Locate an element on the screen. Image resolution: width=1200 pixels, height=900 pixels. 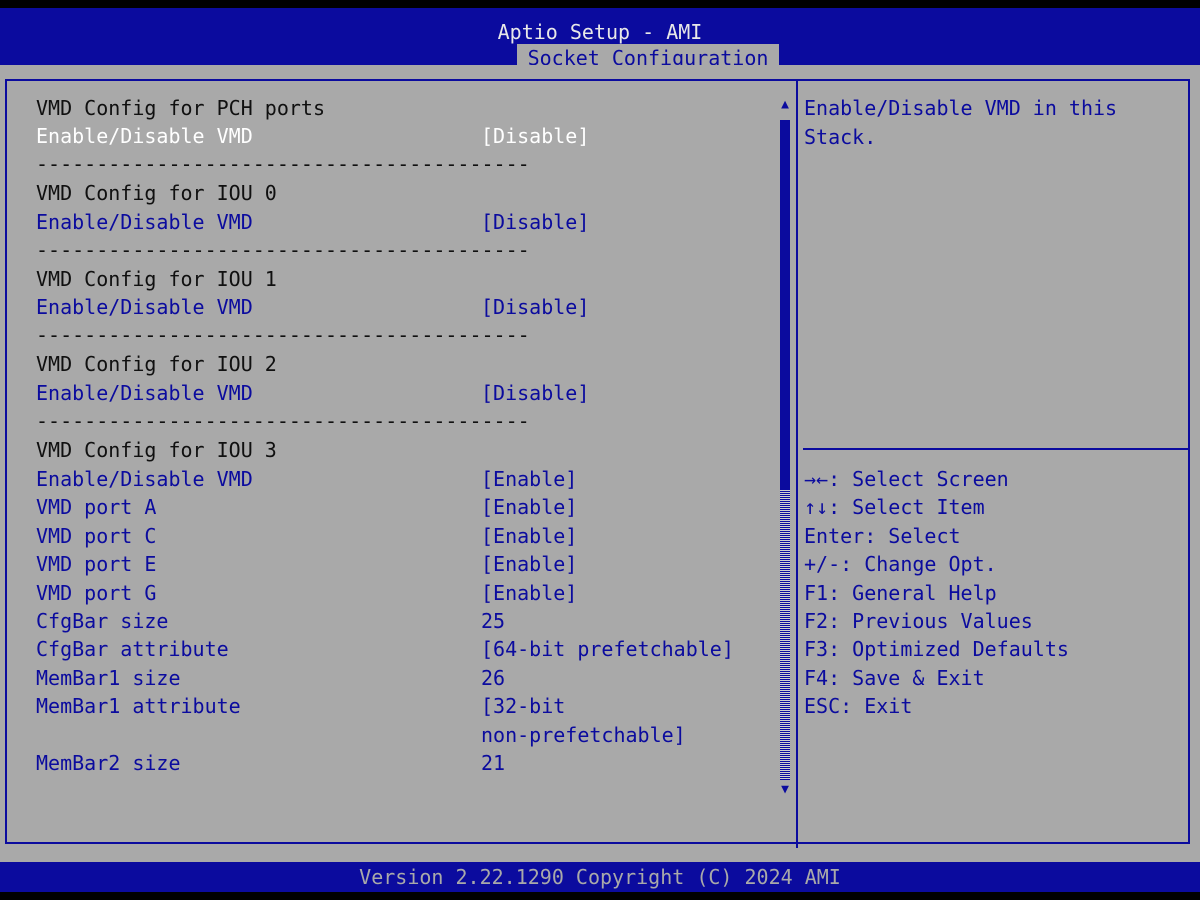
membar1-attribute-value-cont: non-prefetchable] is located at coordinates (583, 735).